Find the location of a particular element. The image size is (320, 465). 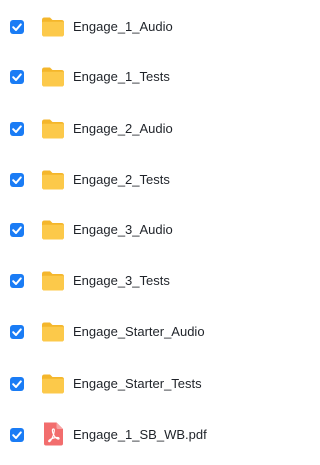

file-name: Engage_Starter_Audio is located at coordinates (139, 331).